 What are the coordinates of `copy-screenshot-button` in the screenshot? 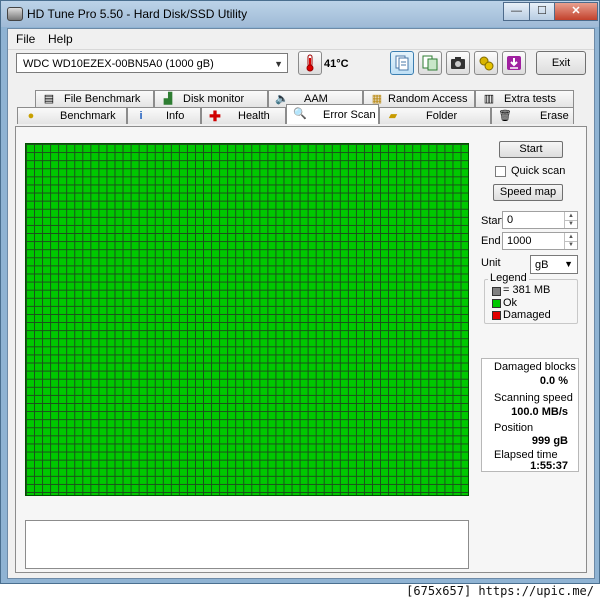 It's located at (430, 63).